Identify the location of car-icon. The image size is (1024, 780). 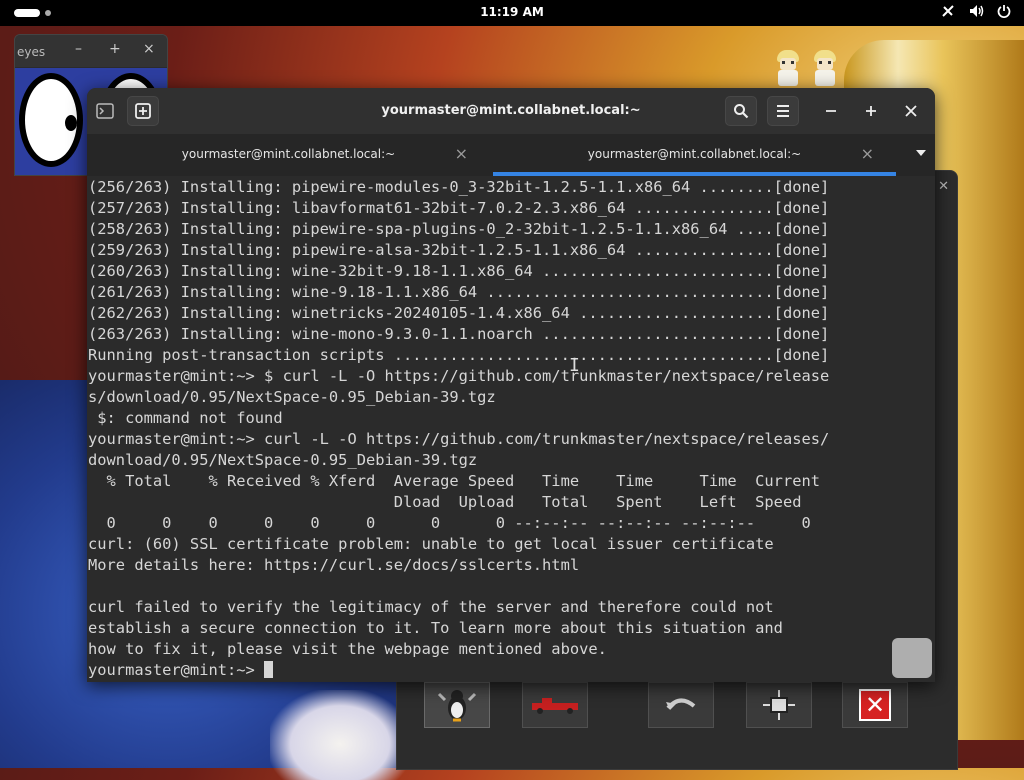
(555, 706).